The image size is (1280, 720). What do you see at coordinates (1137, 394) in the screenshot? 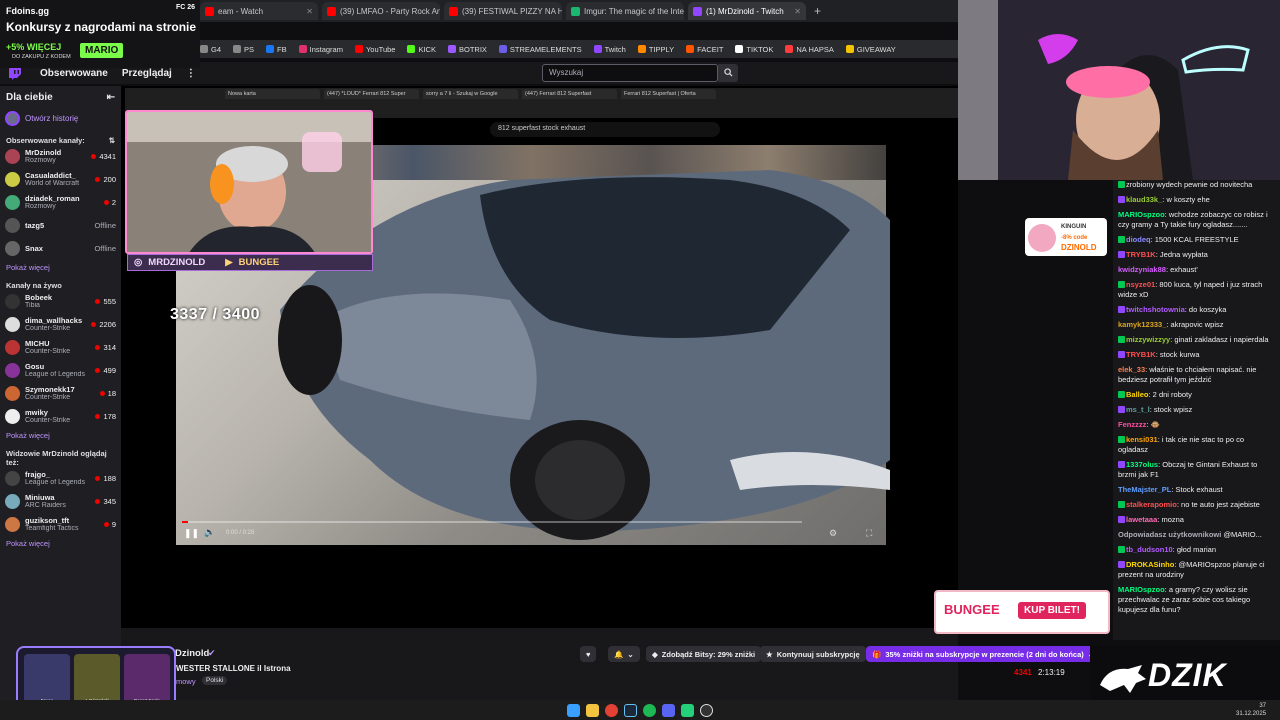
I see `chat-username: Balleo` at bounding box center [1137, 394].